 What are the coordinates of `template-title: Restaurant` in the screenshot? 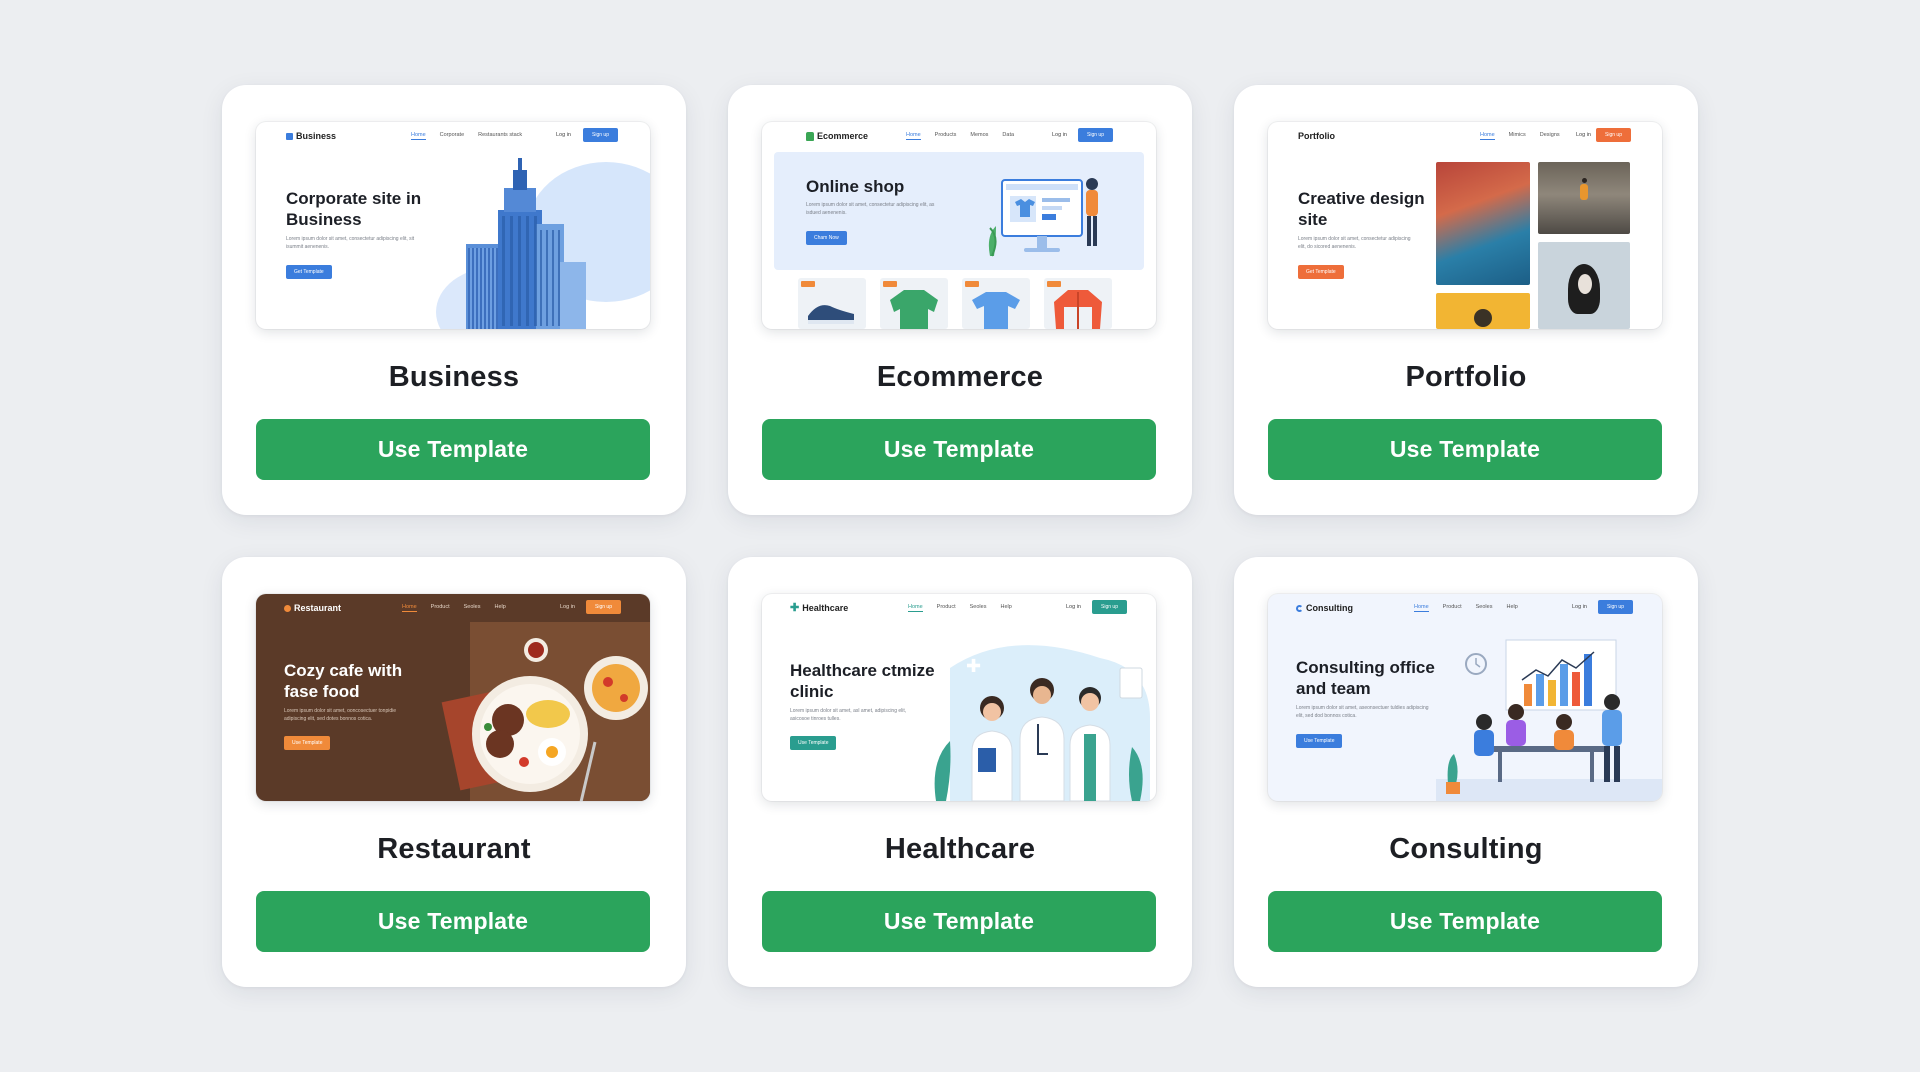 It's located at (454, 849).